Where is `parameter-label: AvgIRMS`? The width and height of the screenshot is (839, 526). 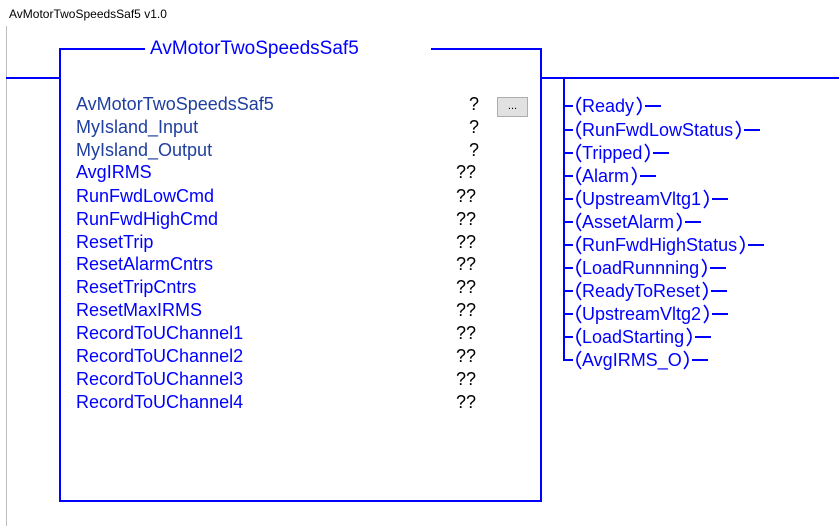
parameter-label: AvgIRMS is located at coordinates (114, 172).